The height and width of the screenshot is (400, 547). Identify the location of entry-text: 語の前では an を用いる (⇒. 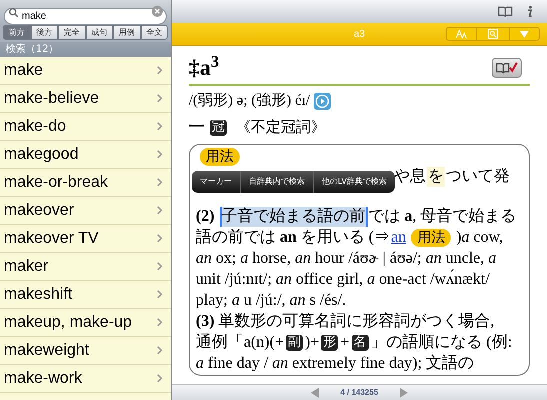
(293, 238).